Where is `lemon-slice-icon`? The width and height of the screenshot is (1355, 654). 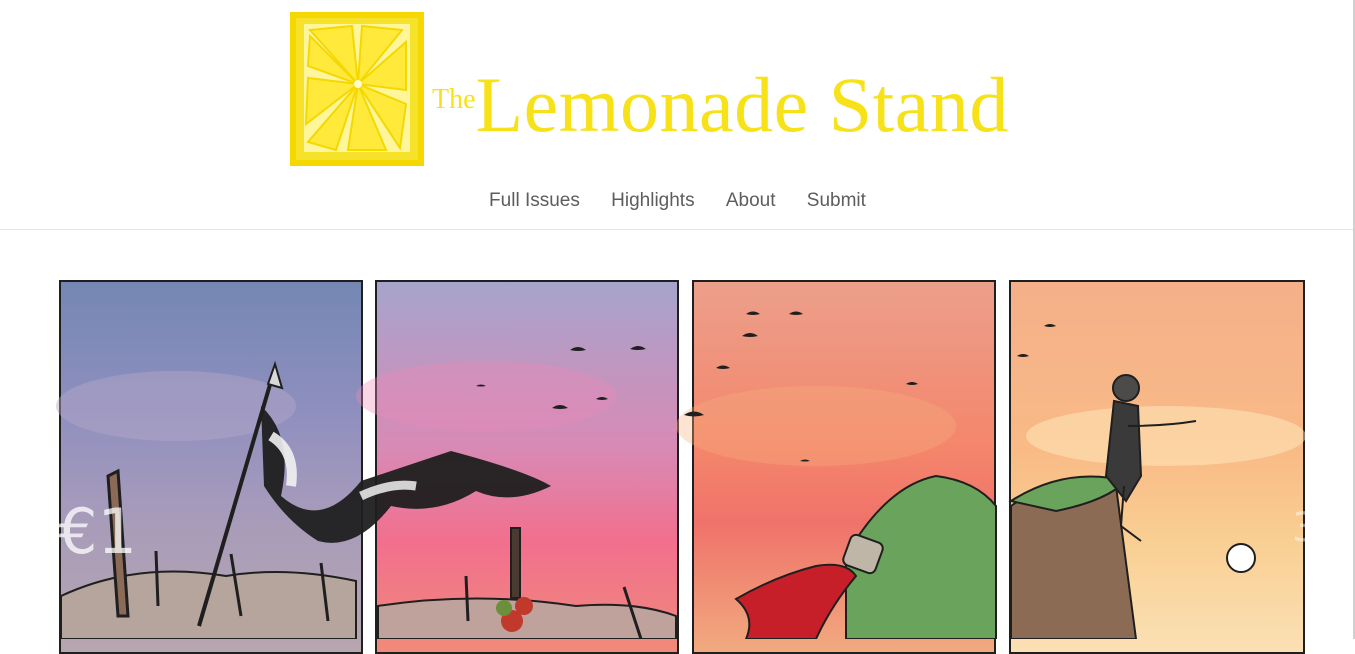 lemon-slice-icon is located at coordinates (357, 89).